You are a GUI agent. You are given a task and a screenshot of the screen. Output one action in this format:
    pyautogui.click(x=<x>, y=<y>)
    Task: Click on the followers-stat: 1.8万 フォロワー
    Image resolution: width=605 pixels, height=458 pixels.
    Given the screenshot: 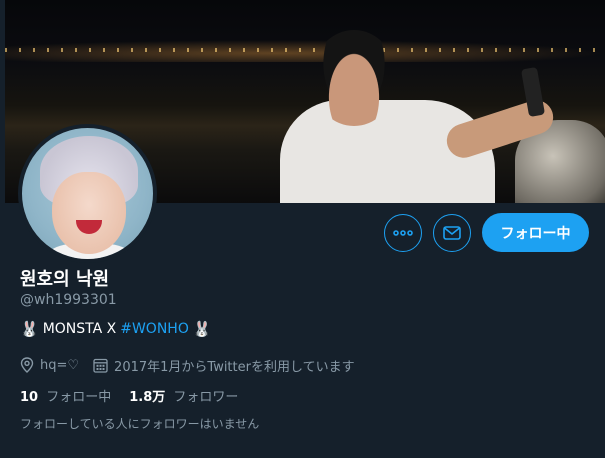 What is the action you would take?
    pyautogui.click(x=183, y=395)
    